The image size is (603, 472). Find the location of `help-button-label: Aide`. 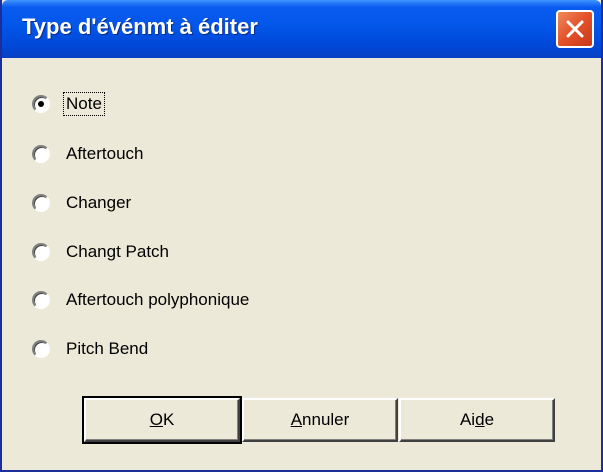

help-button-label: Aide is located at coordinates (477, 419).